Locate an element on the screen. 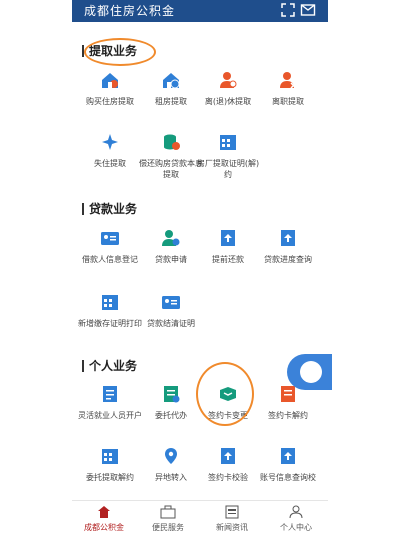 Image resolution: width=400 pixels, height=533 pixels. retire-person-icon is located at coordinates (228, 80).